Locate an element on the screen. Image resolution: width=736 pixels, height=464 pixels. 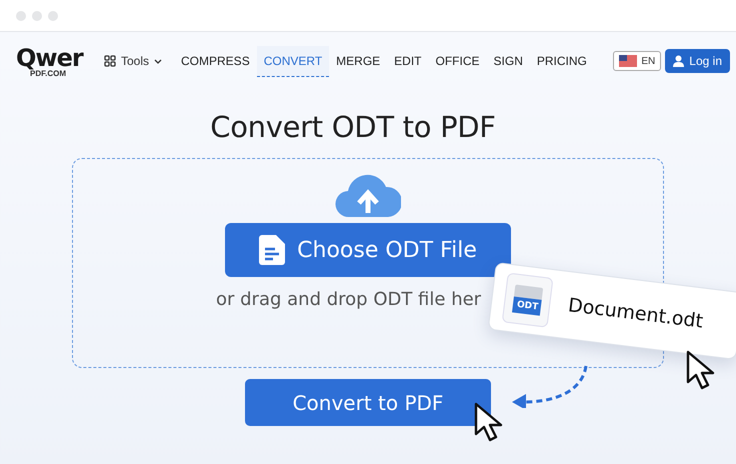
nav-tab: EDIT is located at coordinates (408, 61).